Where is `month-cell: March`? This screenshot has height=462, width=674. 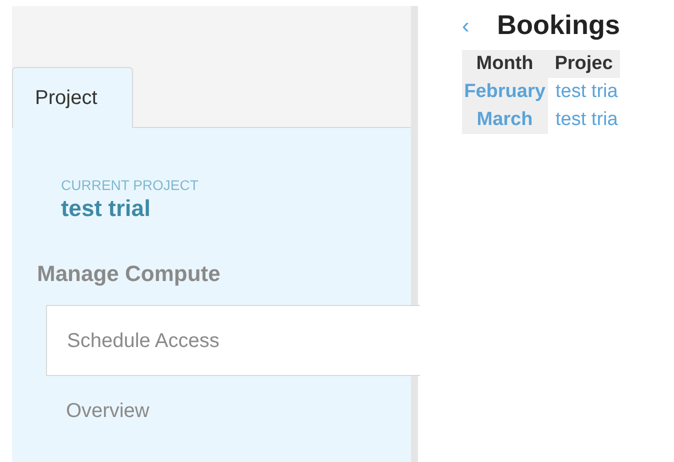
month-cell: March is located at coordinates (505, 120).